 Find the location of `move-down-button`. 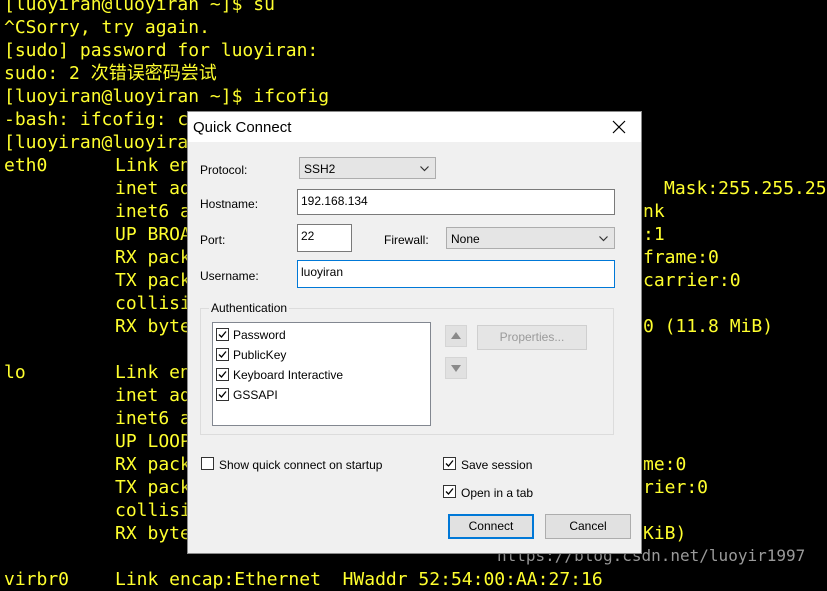

move-down-button is located at coordinates (456, 368).